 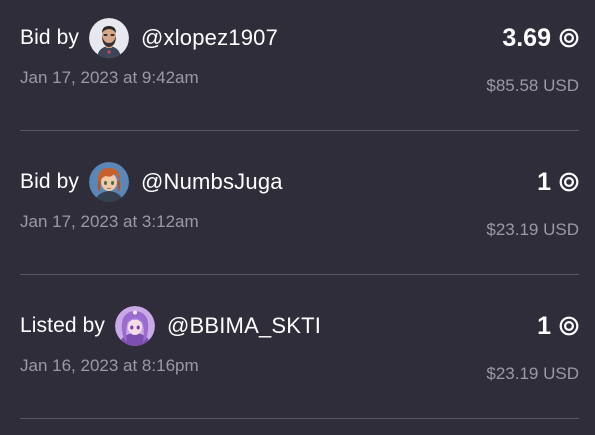 I want to click on activity-timestamp: Jan 17, 2023 at 3:12am, so click(x=109, y=221).